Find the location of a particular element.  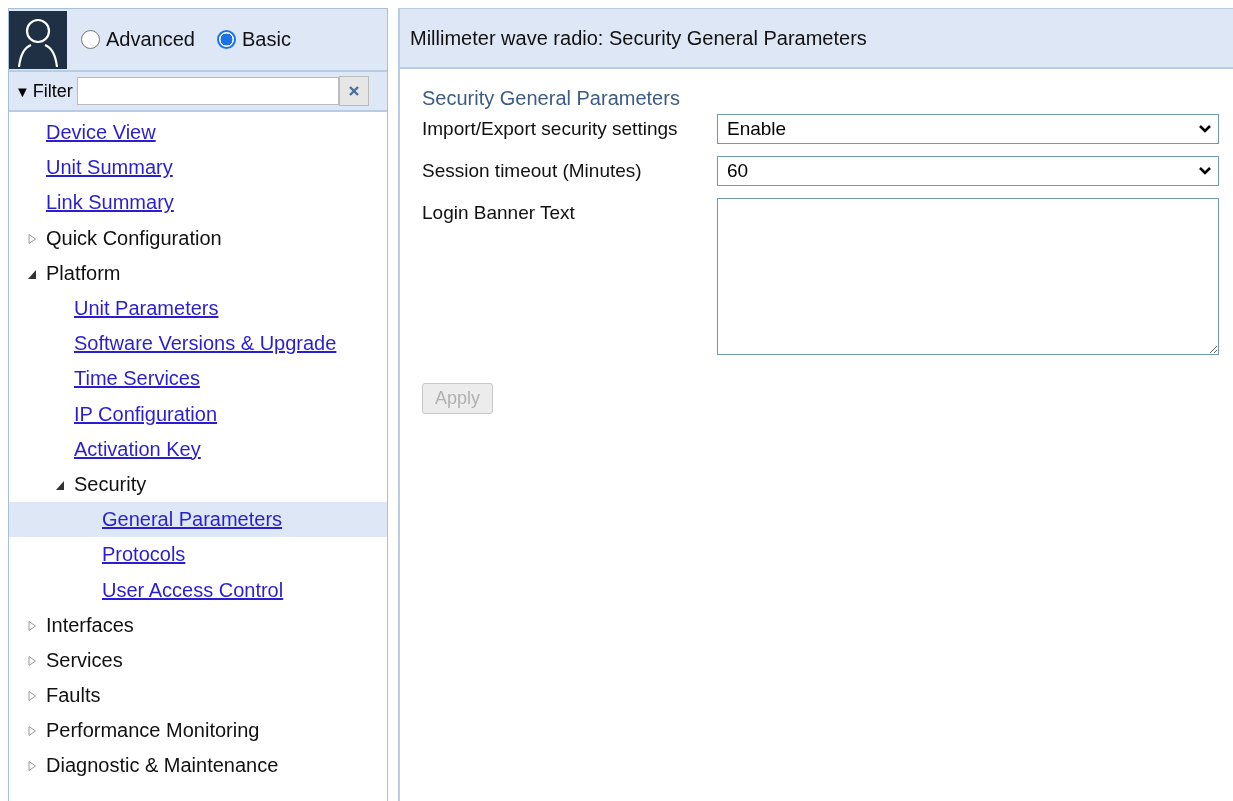

tree-group-label: Interfaces is located at coordinates (90, 625).